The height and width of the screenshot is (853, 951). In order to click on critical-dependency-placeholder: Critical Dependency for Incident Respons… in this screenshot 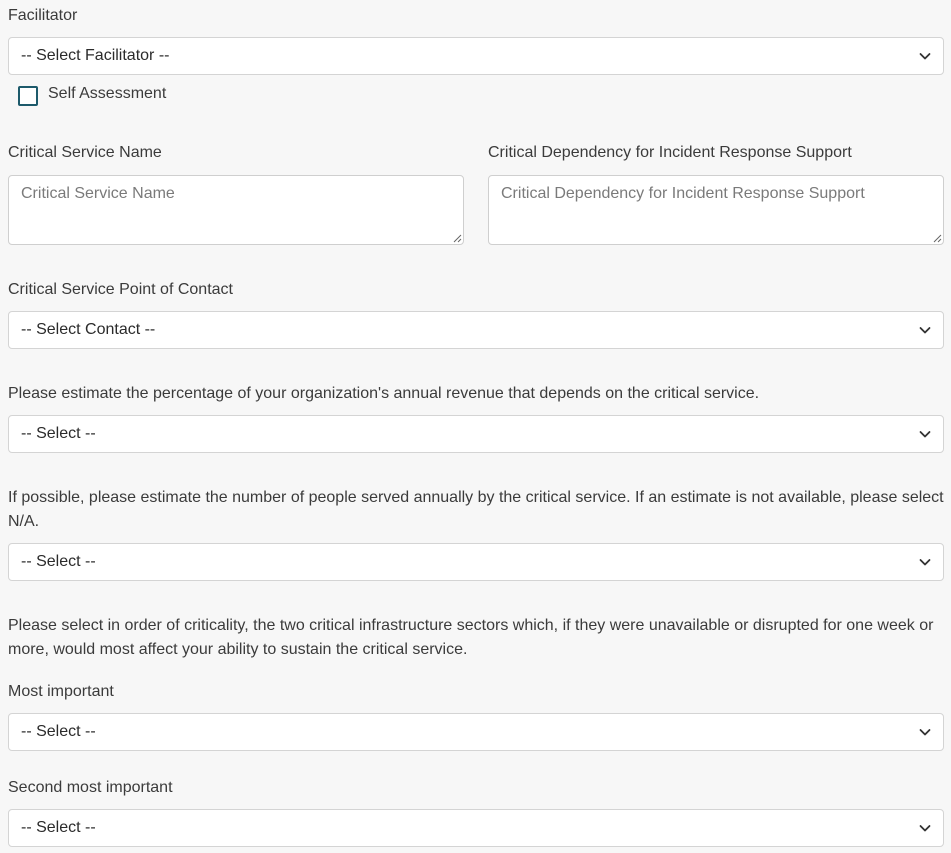, I will do `click(683, 193)`.